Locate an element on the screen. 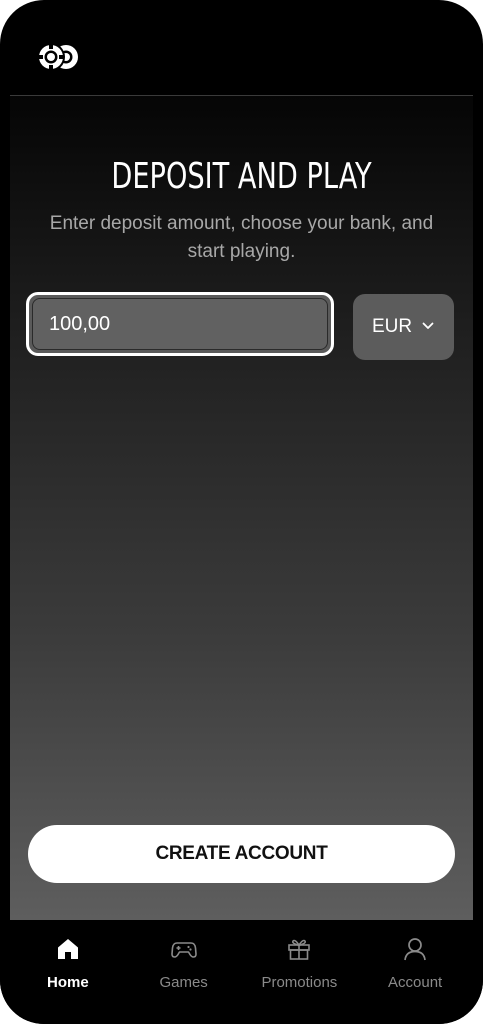 The image size is (483, 1024). page-title: DEPOSIT AND PLAY is located at coordinates (241, 176).